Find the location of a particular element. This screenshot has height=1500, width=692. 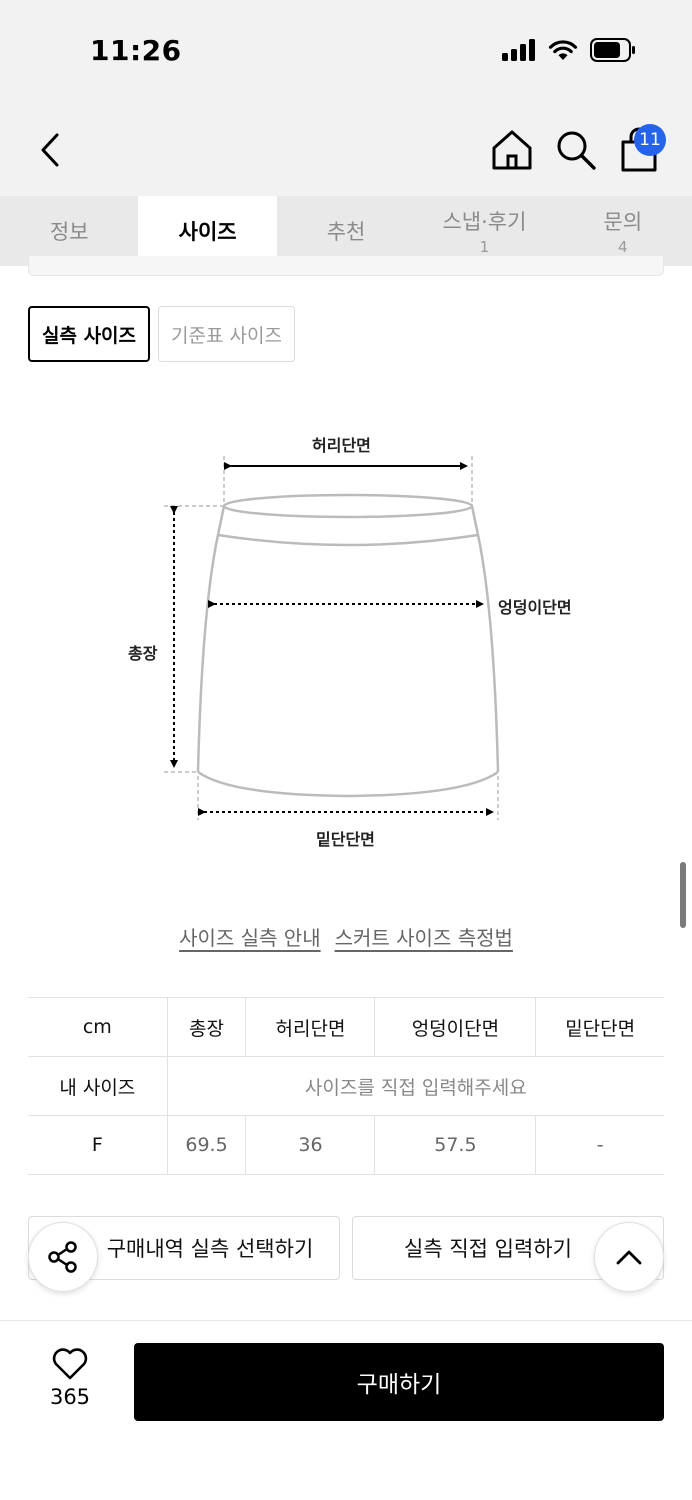

standard-size-button: 기준표 사이즈 is located at coordinates (226, 334).